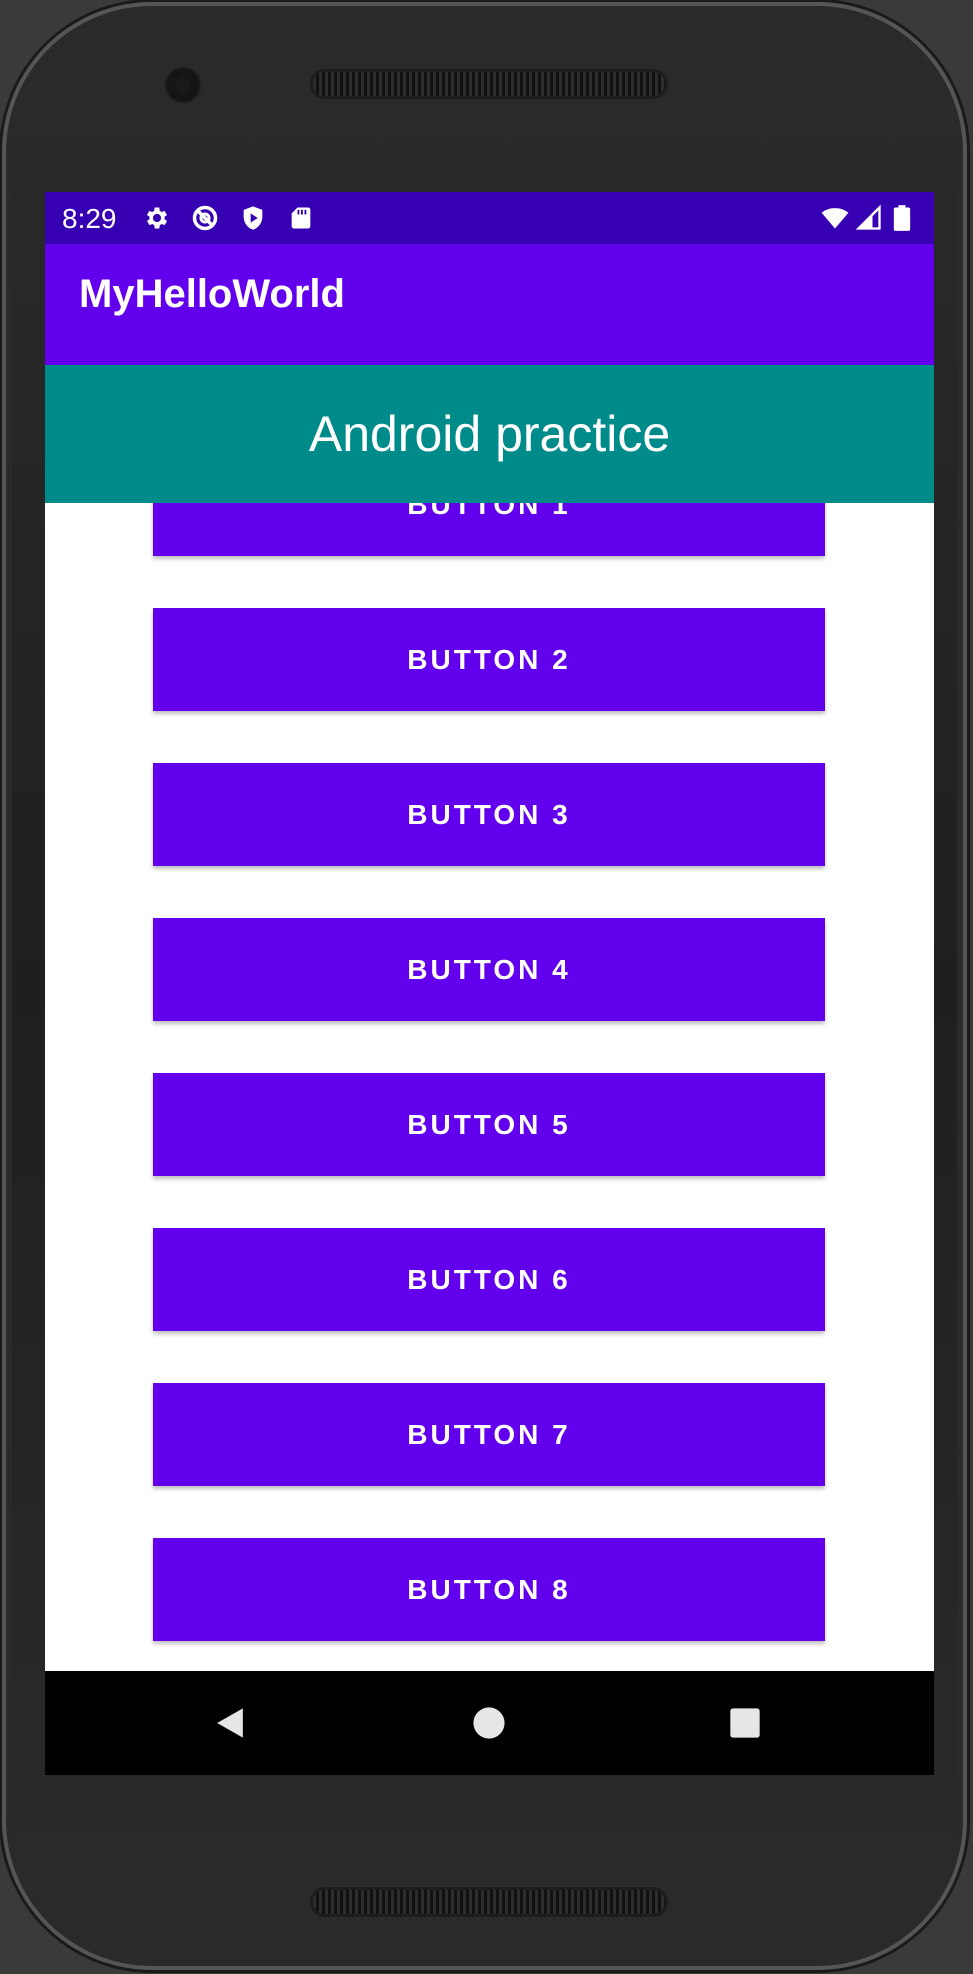  What do you see at coordinates (489, 1589) in the screenshot?
I see `button-8: BUTTON 8` at bounding box center [489, 1589].